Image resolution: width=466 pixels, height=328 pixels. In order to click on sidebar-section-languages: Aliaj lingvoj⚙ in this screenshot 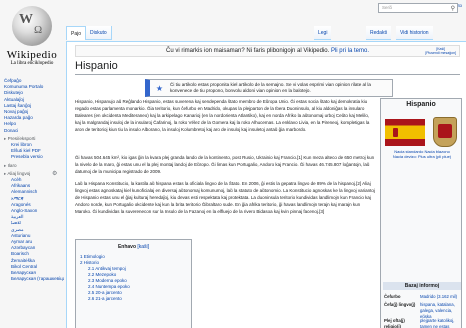, I will do `click(34, 174)`.